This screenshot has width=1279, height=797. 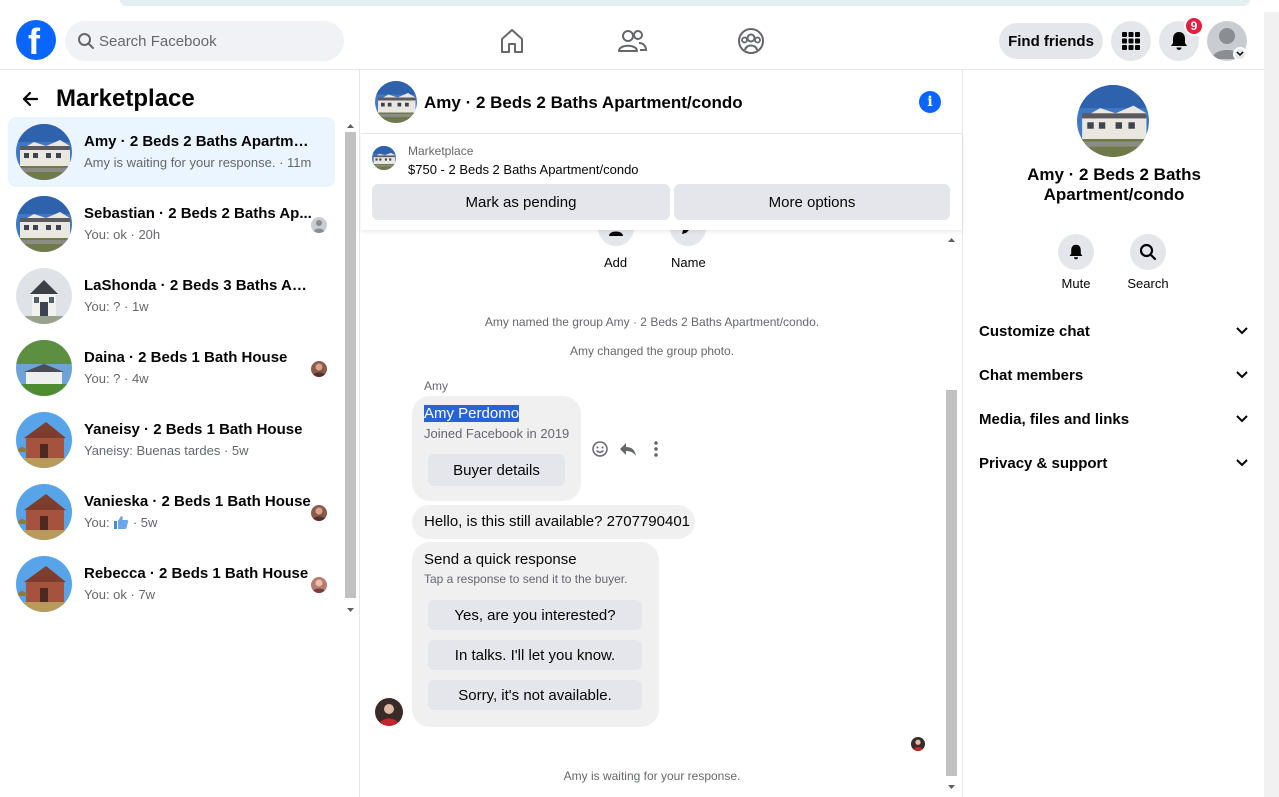 I want to click on conversation-preview: You: ok · 20h, so click(x=122, y=234).